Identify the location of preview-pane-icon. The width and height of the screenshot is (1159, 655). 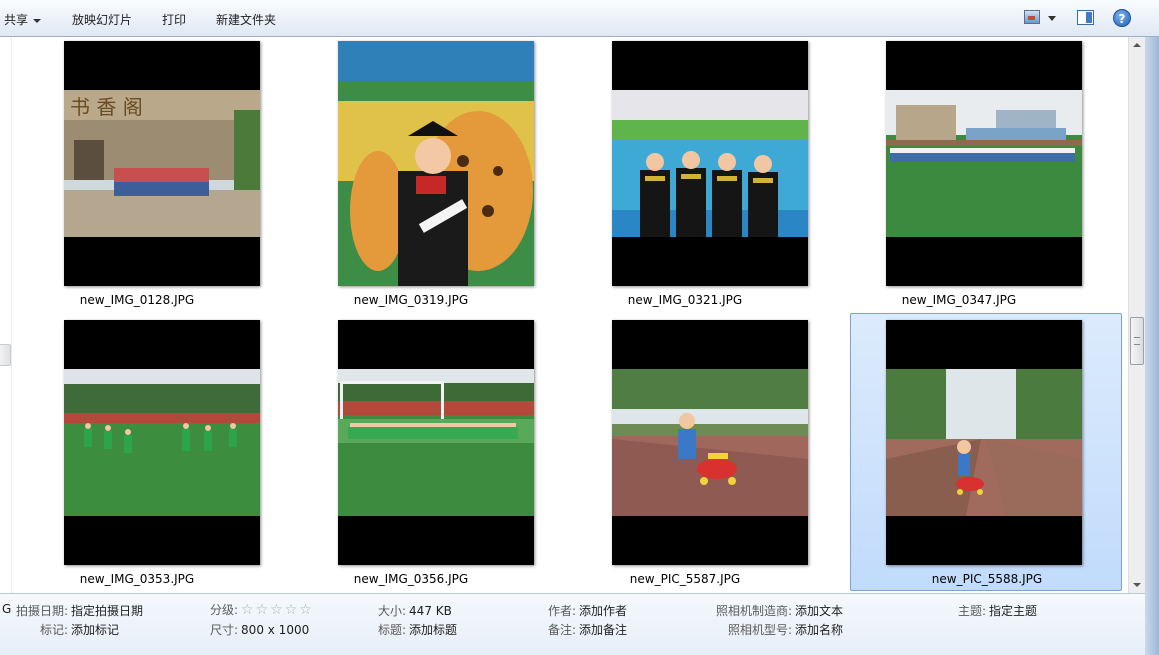
(1085, 17).